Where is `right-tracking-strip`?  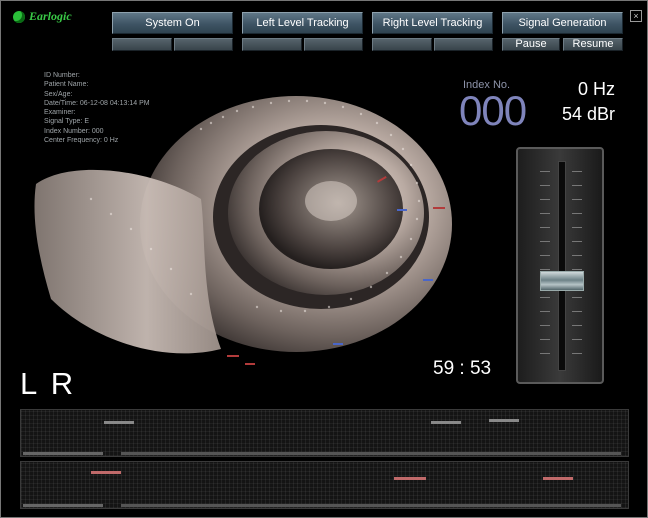
right-tracking-strip is located at coordinates (324, 485).